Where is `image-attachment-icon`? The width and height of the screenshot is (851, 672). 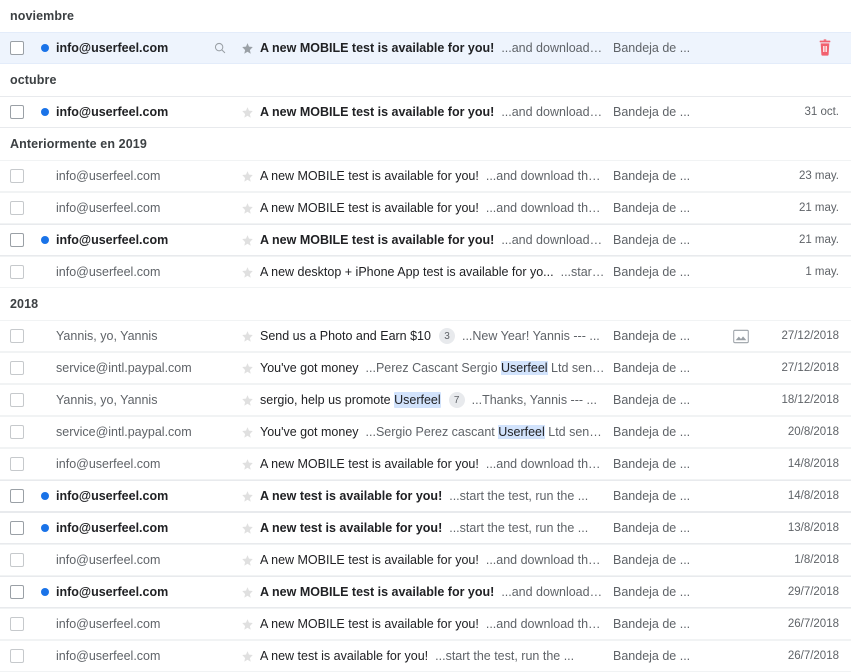
image-attachment-icon is located at coordinates (741, 336).